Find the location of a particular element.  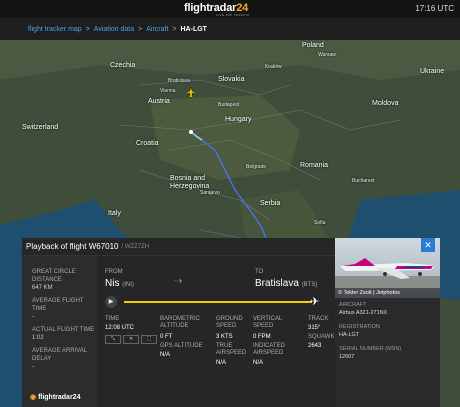

avg-arrival-delay-label: AVERAGE ARRIVAL DELAY is located at coordinates (59, 355).